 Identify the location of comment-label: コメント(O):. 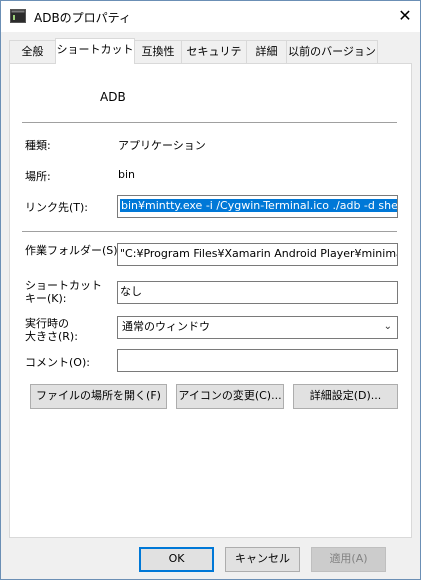
(57, 362).